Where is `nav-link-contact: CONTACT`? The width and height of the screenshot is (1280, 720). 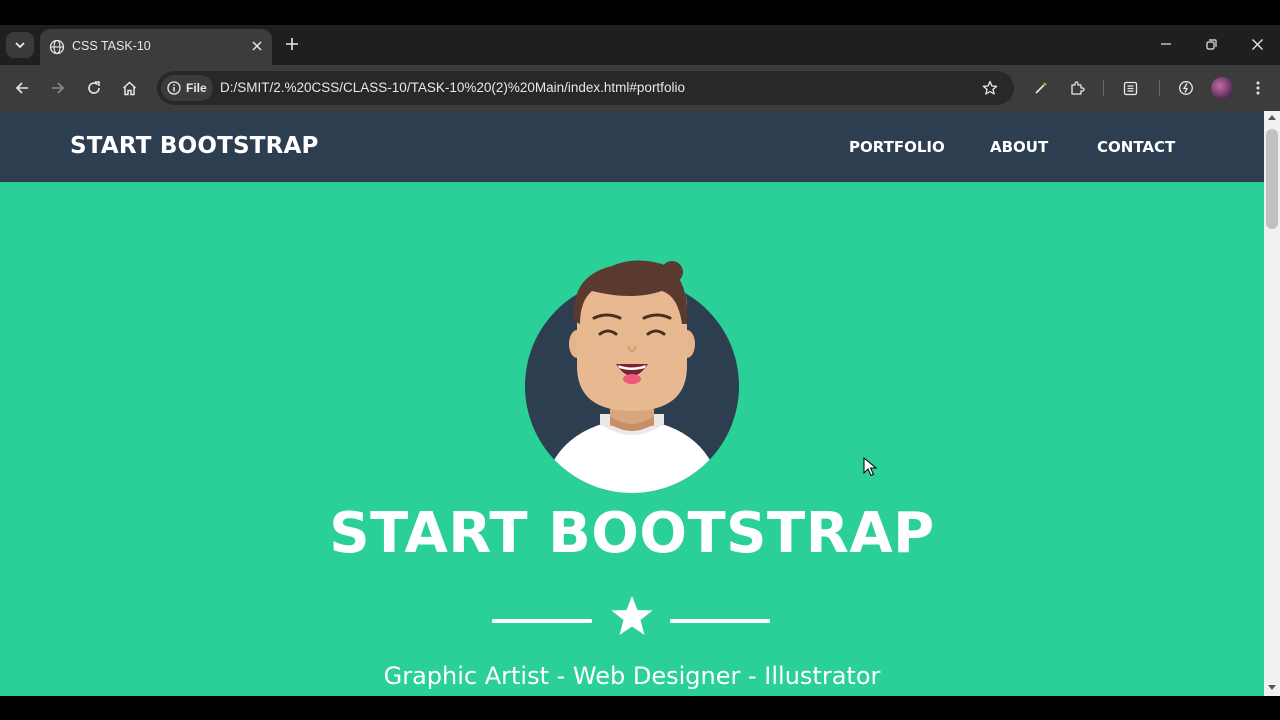 nav-link-contact: CONTACT is located at coordinates (1136, 147).